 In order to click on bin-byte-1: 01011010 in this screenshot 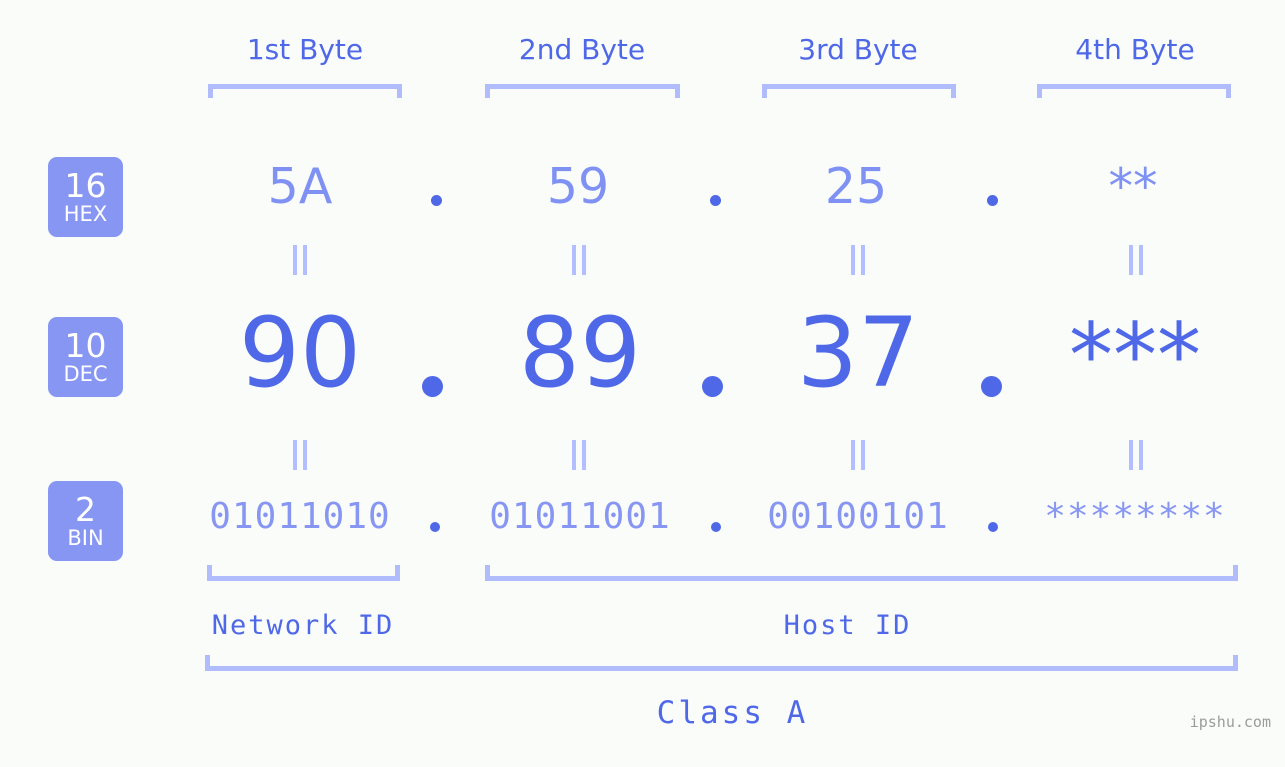, I will do `click(300, 516)`.